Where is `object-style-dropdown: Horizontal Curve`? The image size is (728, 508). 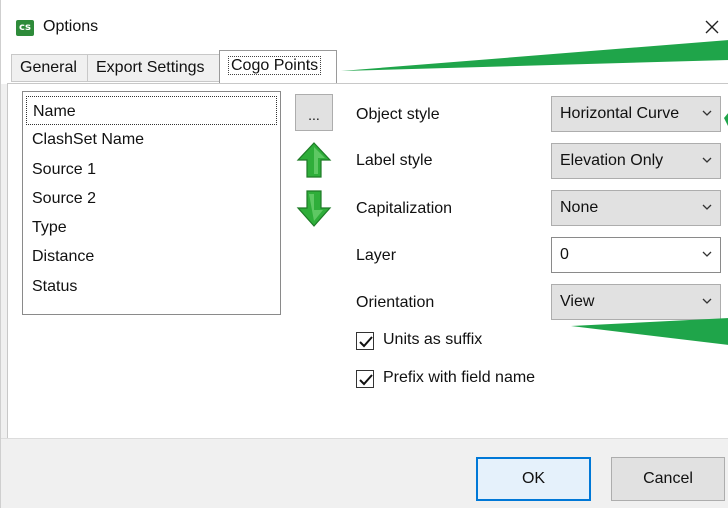
object-style-dropdown: Horizontal Curve is located at coordinates (636, 114).